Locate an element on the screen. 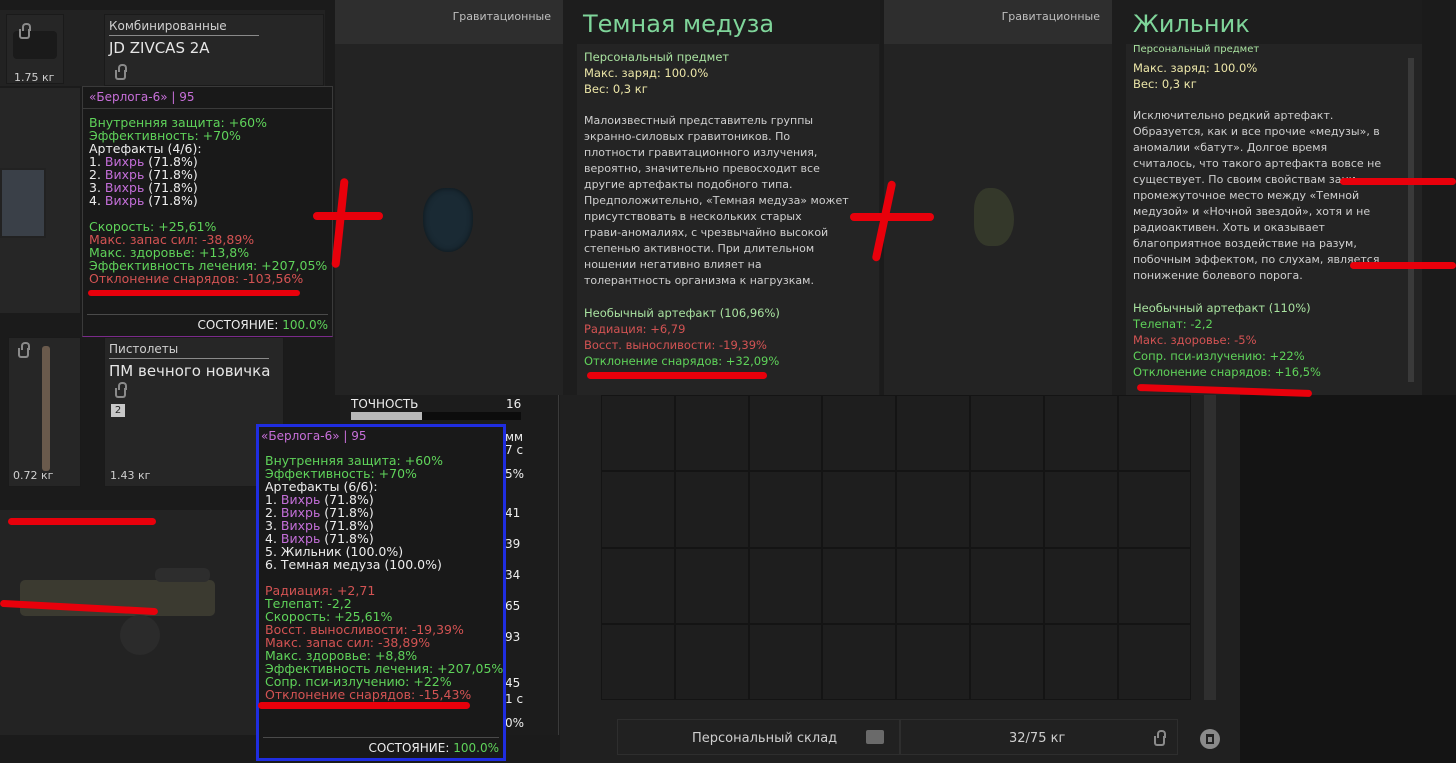 This screenshot has height=763, width=1456. description-line: Предположительно, «Темная медуза» может is located at coordinates (716, 200).